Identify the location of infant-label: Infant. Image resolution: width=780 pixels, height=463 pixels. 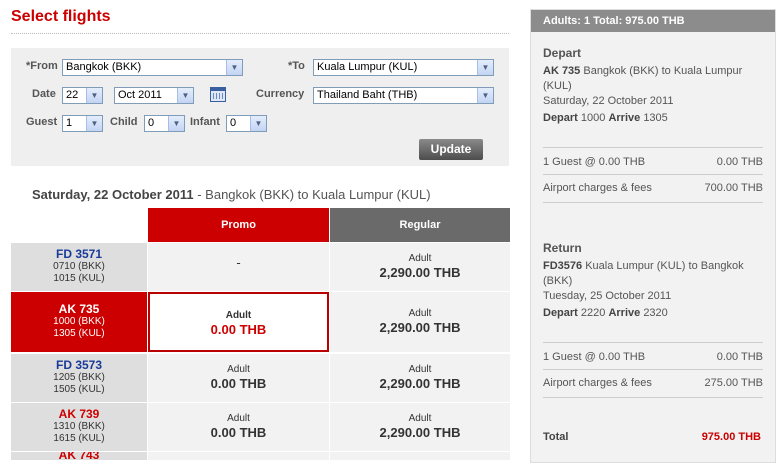
(205, 122).